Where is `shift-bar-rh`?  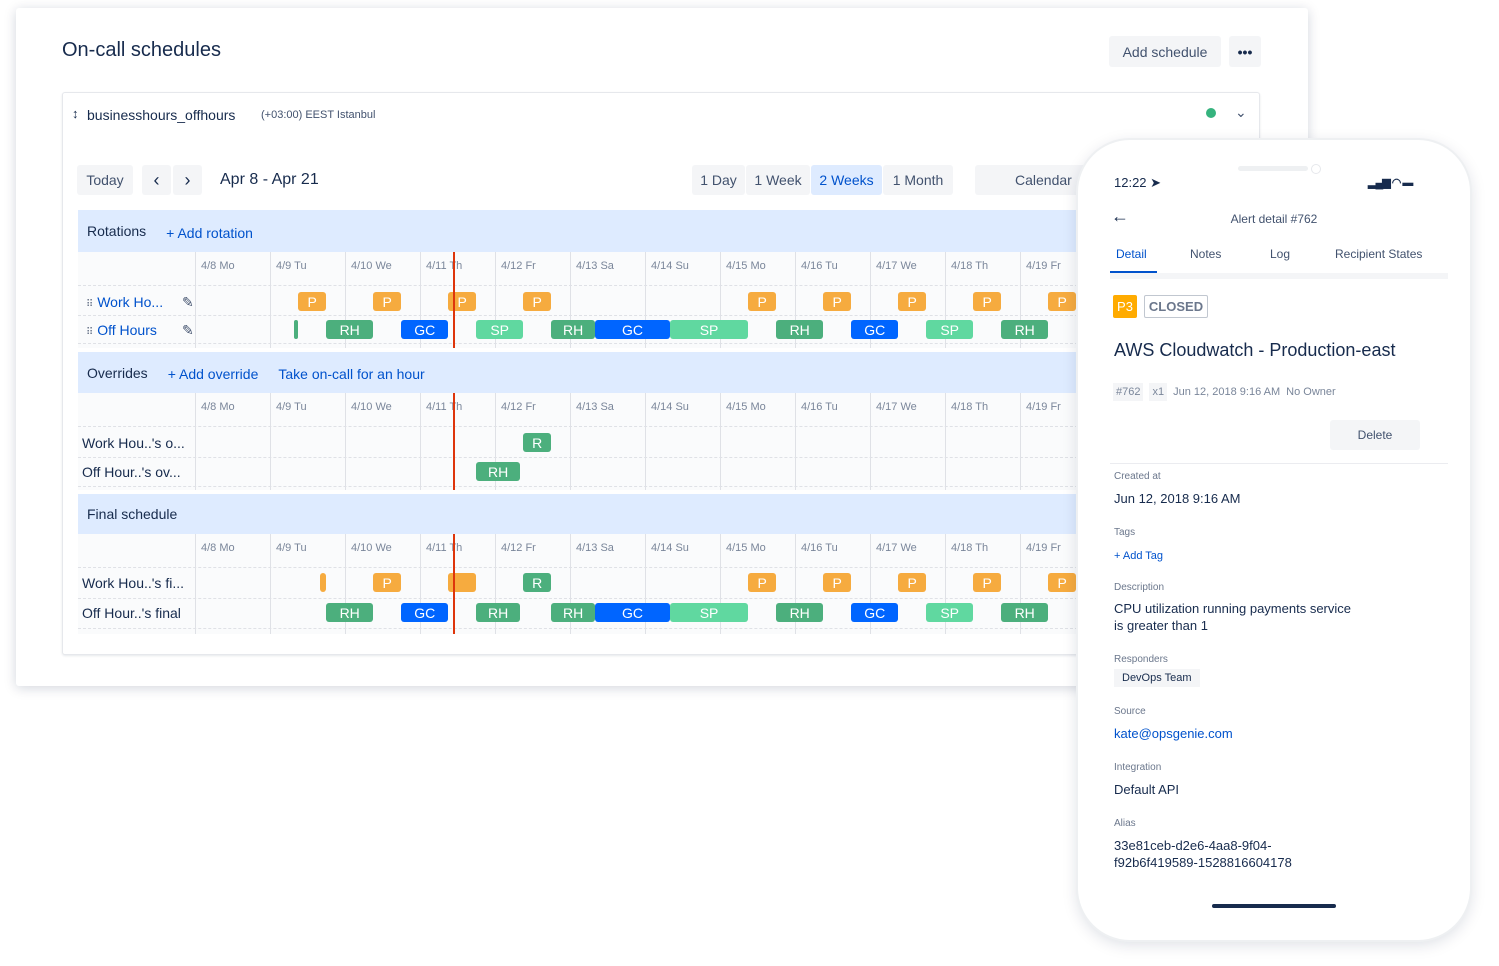
shift-bar-rh is located at coordinates (296, 329).